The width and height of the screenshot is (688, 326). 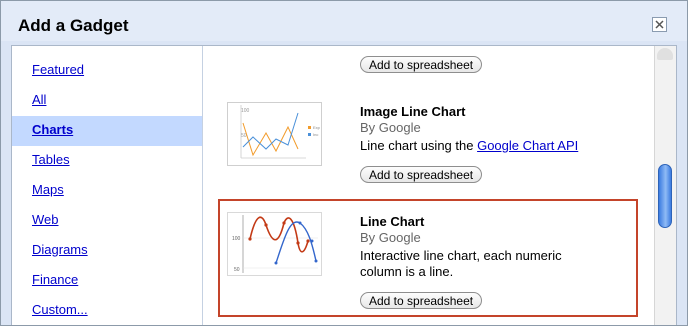 I want to click on close-icon, so click(x=659, y=24).